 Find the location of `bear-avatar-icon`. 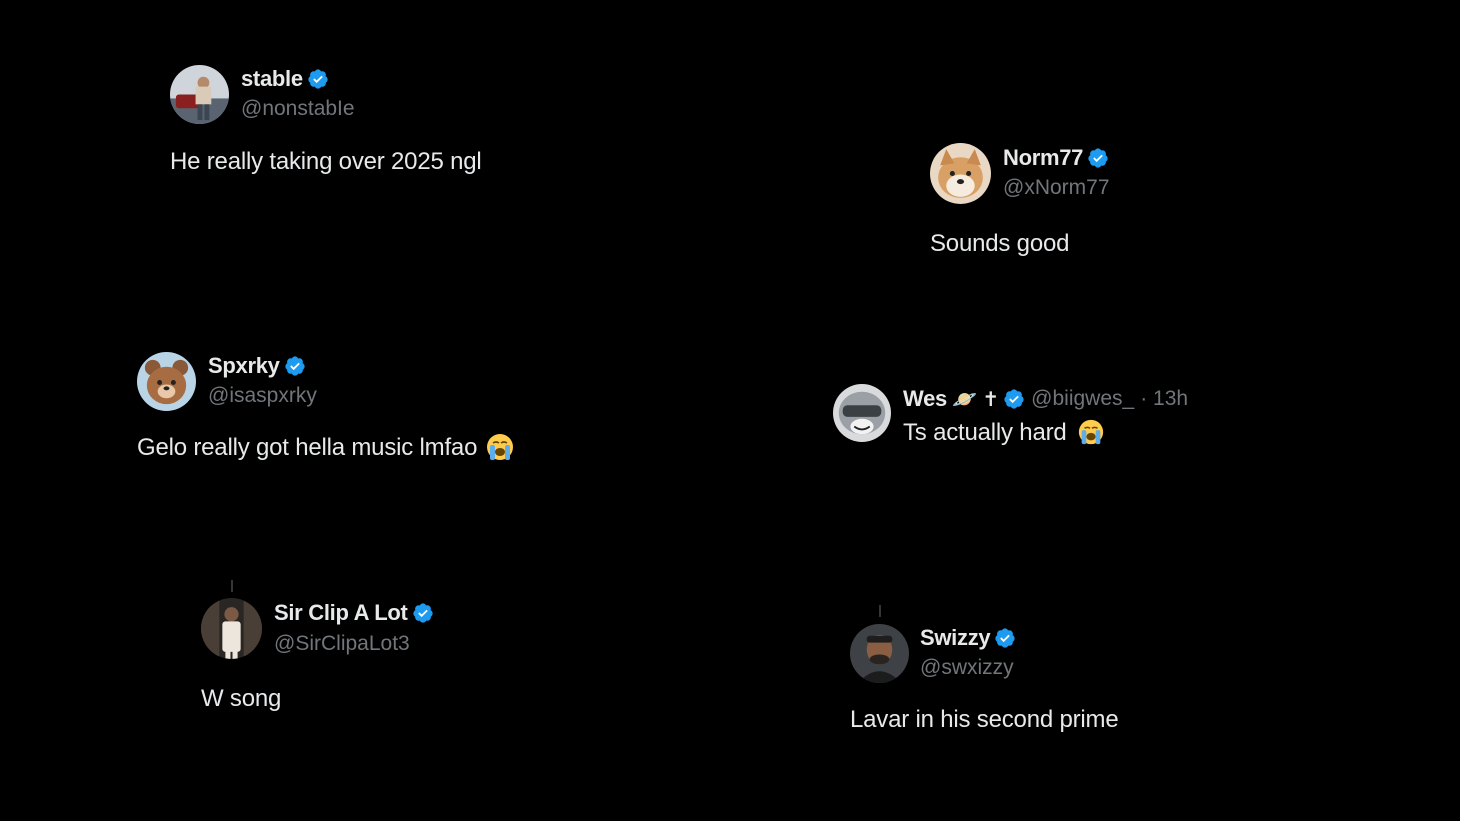

bear-avatar-icon is located at coordinates (166, 381).